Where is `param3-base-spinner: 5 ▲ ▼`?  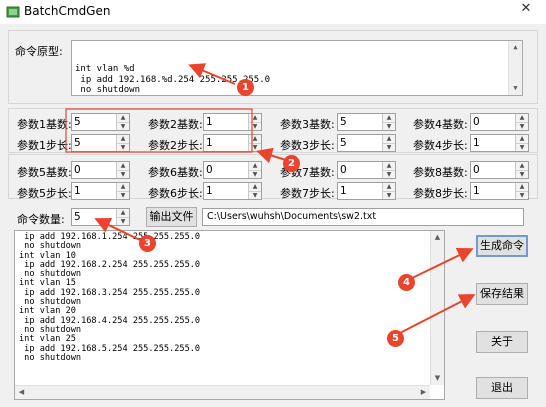
param3-base-spinner: 5 ▲ ▼ is located at coordinates (366, 122).